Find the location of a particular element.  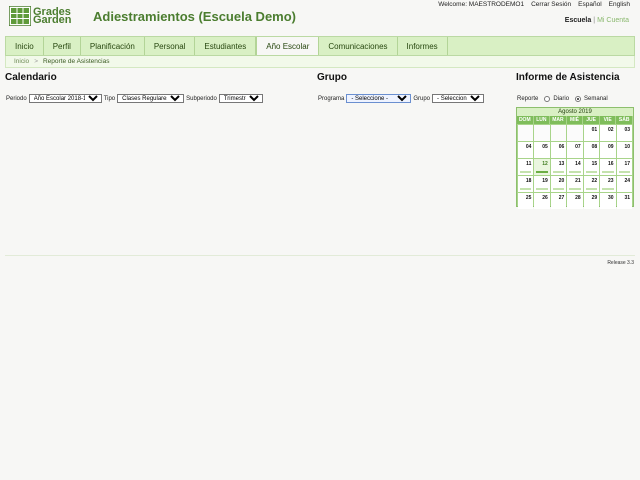

calendar-day-number: 31 is located at coordinates (627, 198).